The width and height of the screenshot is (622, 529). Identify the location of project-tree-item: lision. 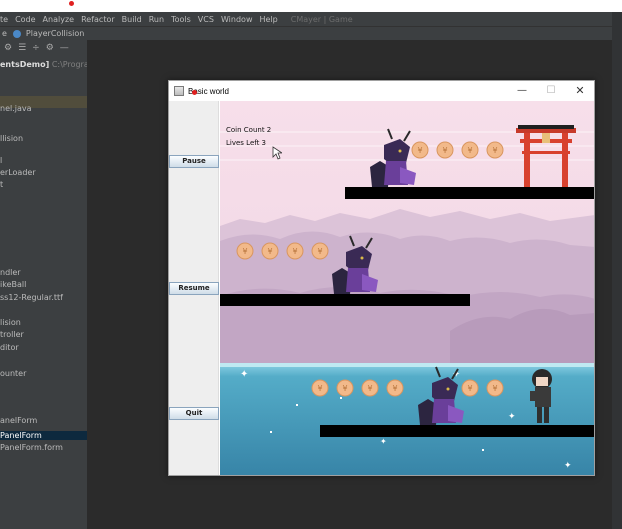
(10, 322).